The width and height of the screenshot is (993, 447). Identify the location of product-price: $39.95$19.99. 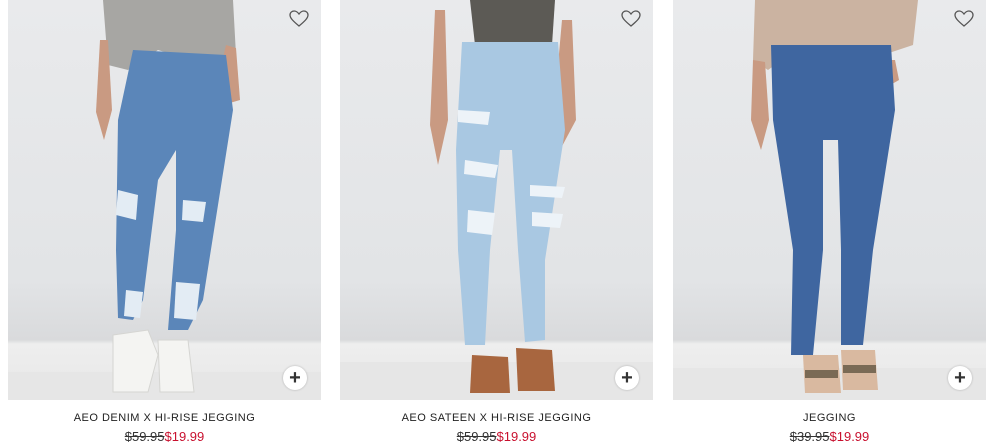
(829, 436).